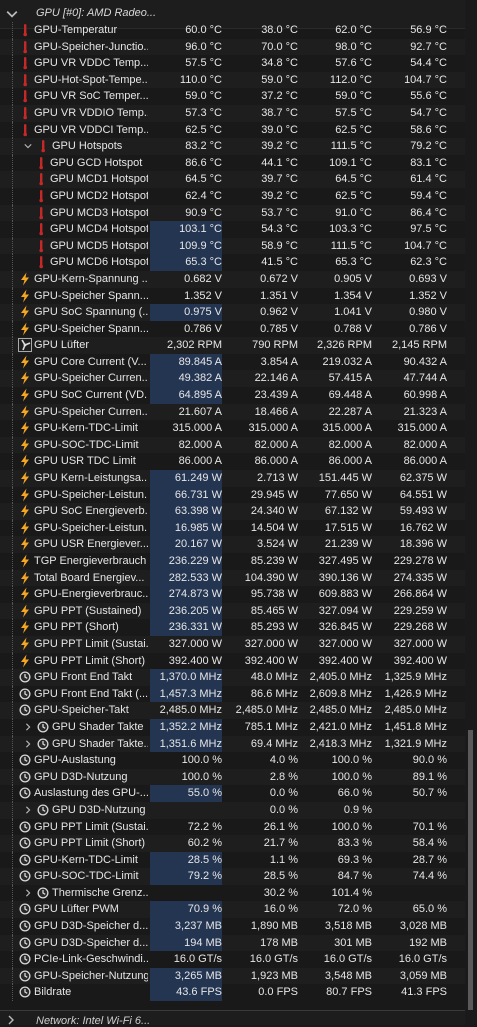 This screenshot has height=1027, width=477. Describe the element at coordinates (197, 428) in the screenshot. I see `current-value: 315.000 A` at that location.